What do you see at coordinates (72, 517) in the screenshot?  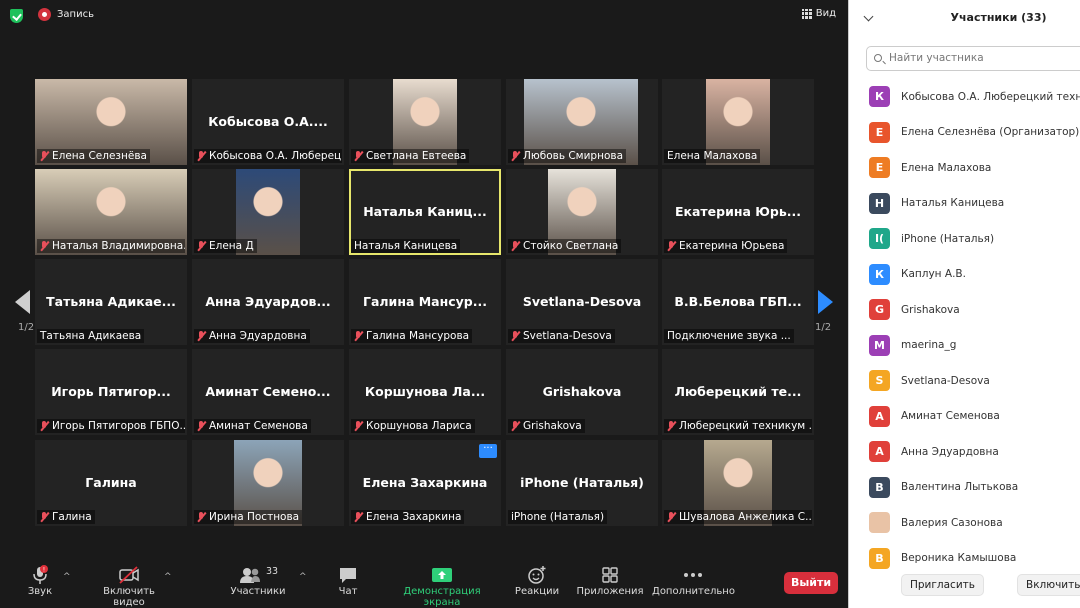 I see `tile-name-text: Галина` at bounding box center [72, 517].